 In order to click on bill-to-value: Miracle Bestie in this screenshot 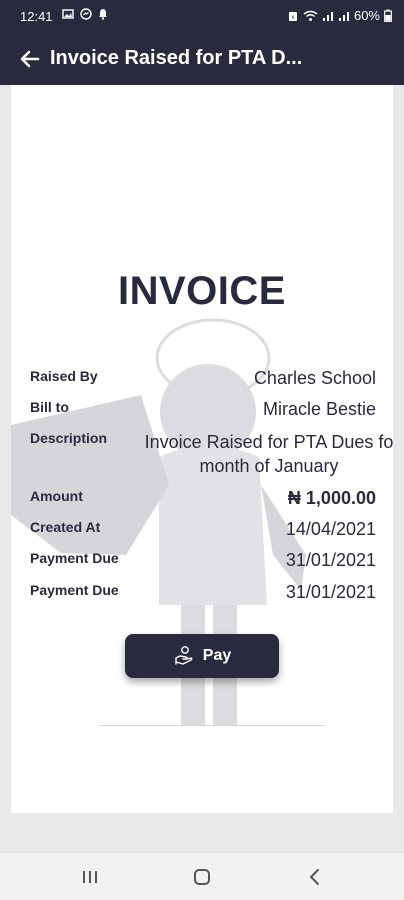, I will do `click(319, 409)`.